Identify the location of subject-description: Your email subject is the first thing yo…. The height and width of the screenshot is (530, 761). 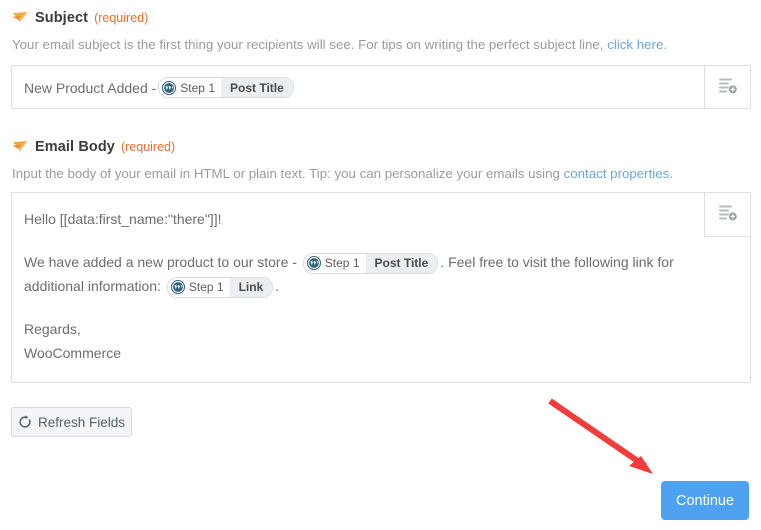
(339, 44).